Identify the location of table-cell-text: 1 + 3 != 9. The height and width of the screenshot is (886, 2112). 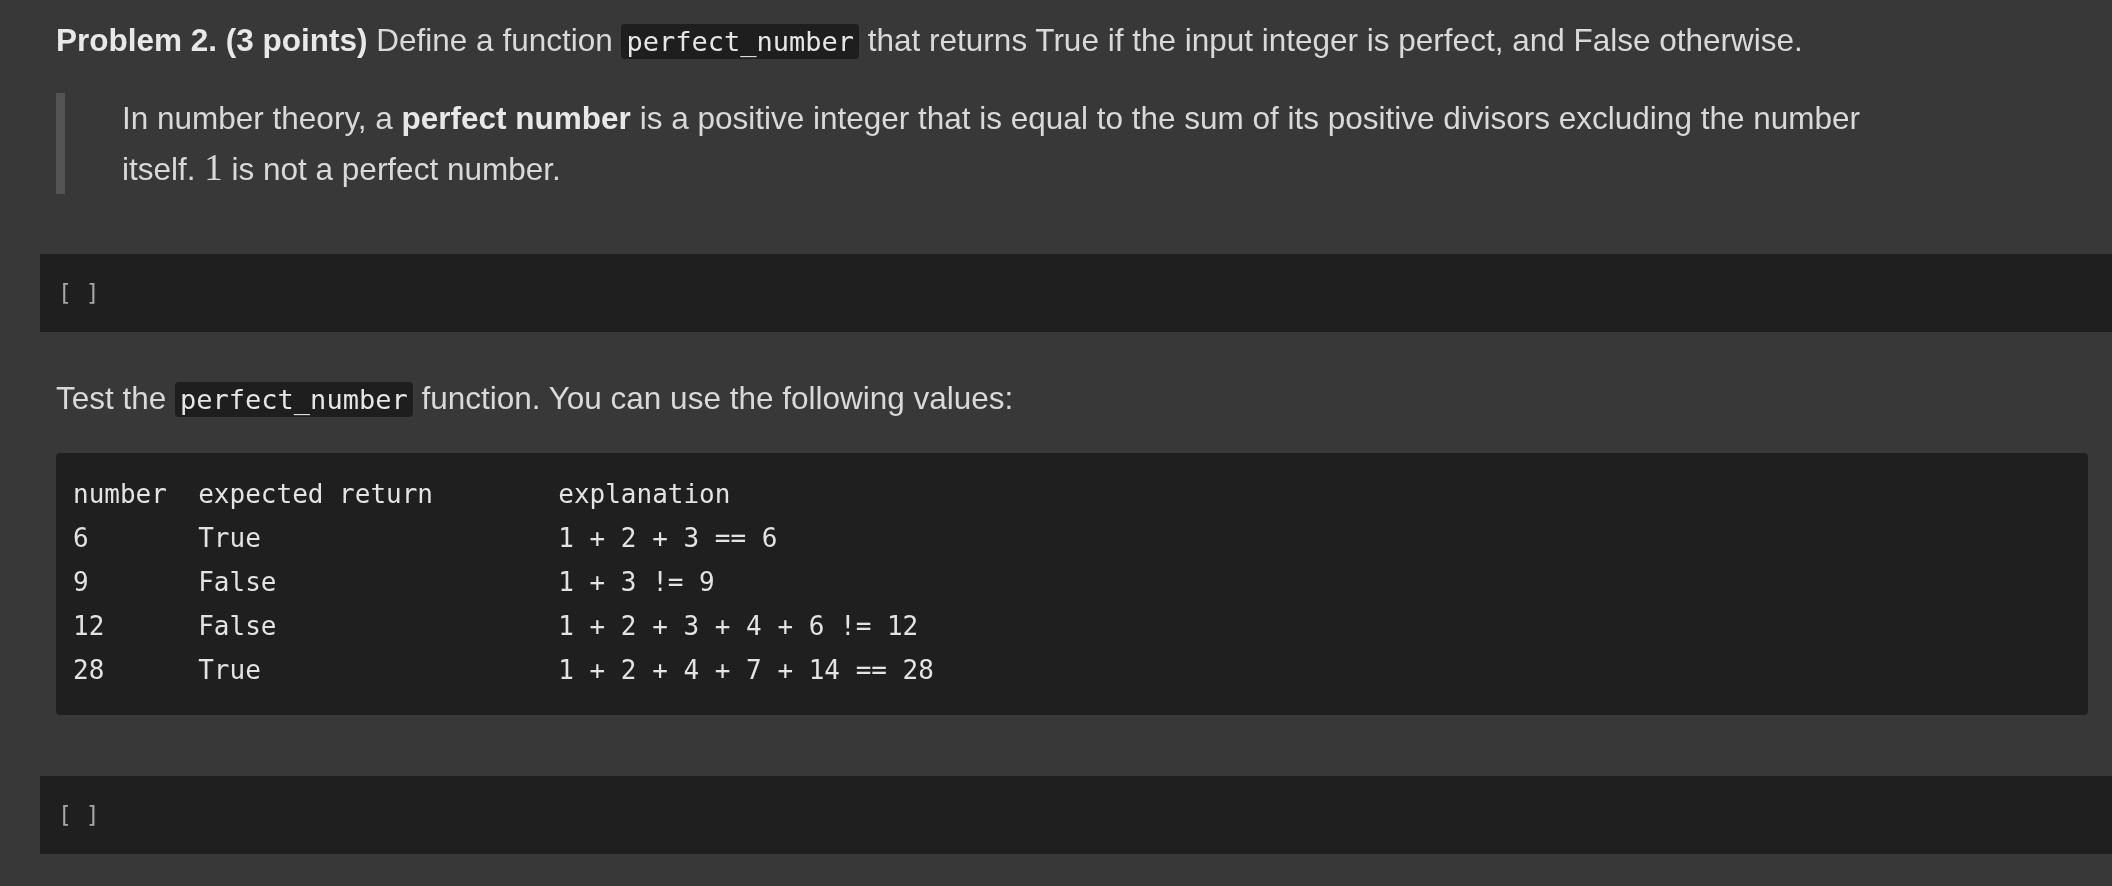
(636, 582).